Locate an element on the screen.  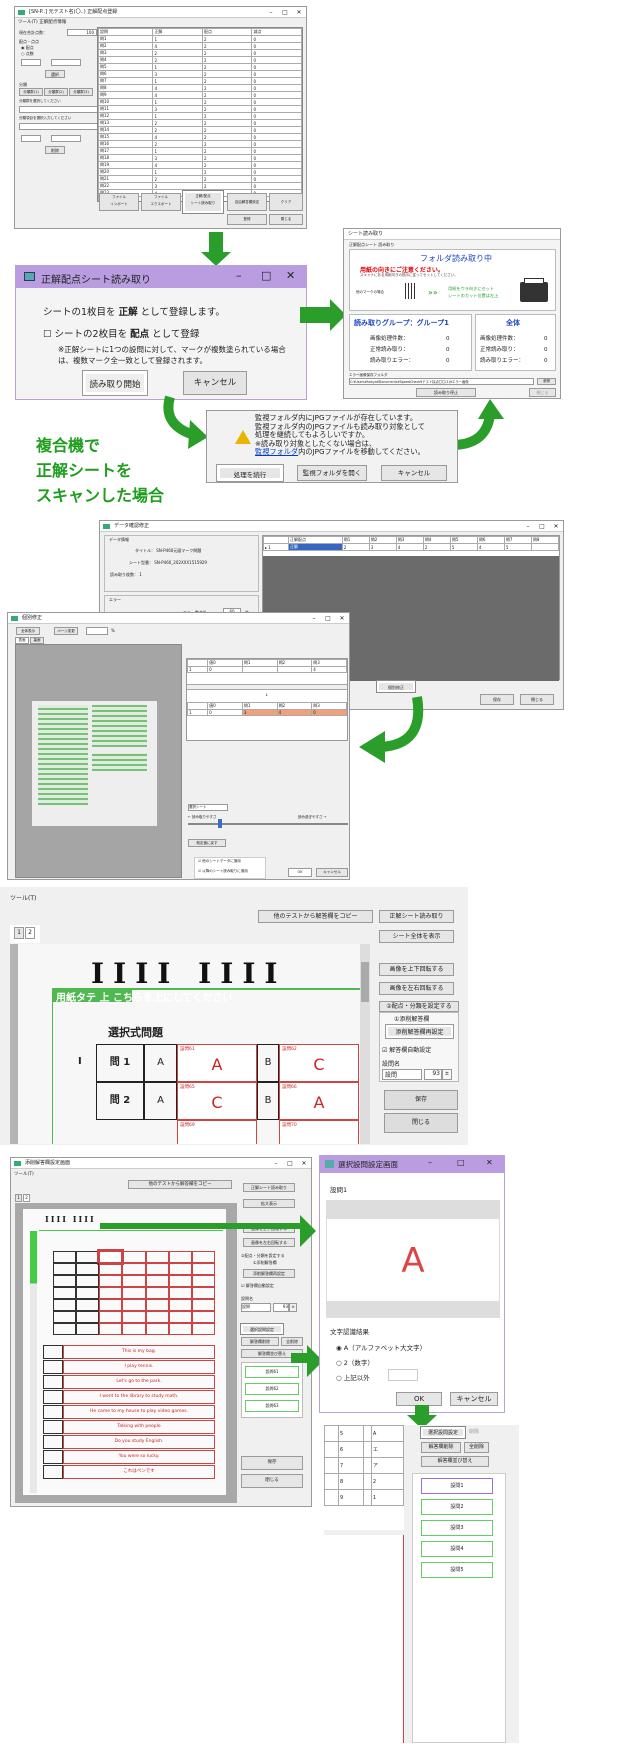
select-question-button: 選択設問設定 is located at coordinates (262, 1329).